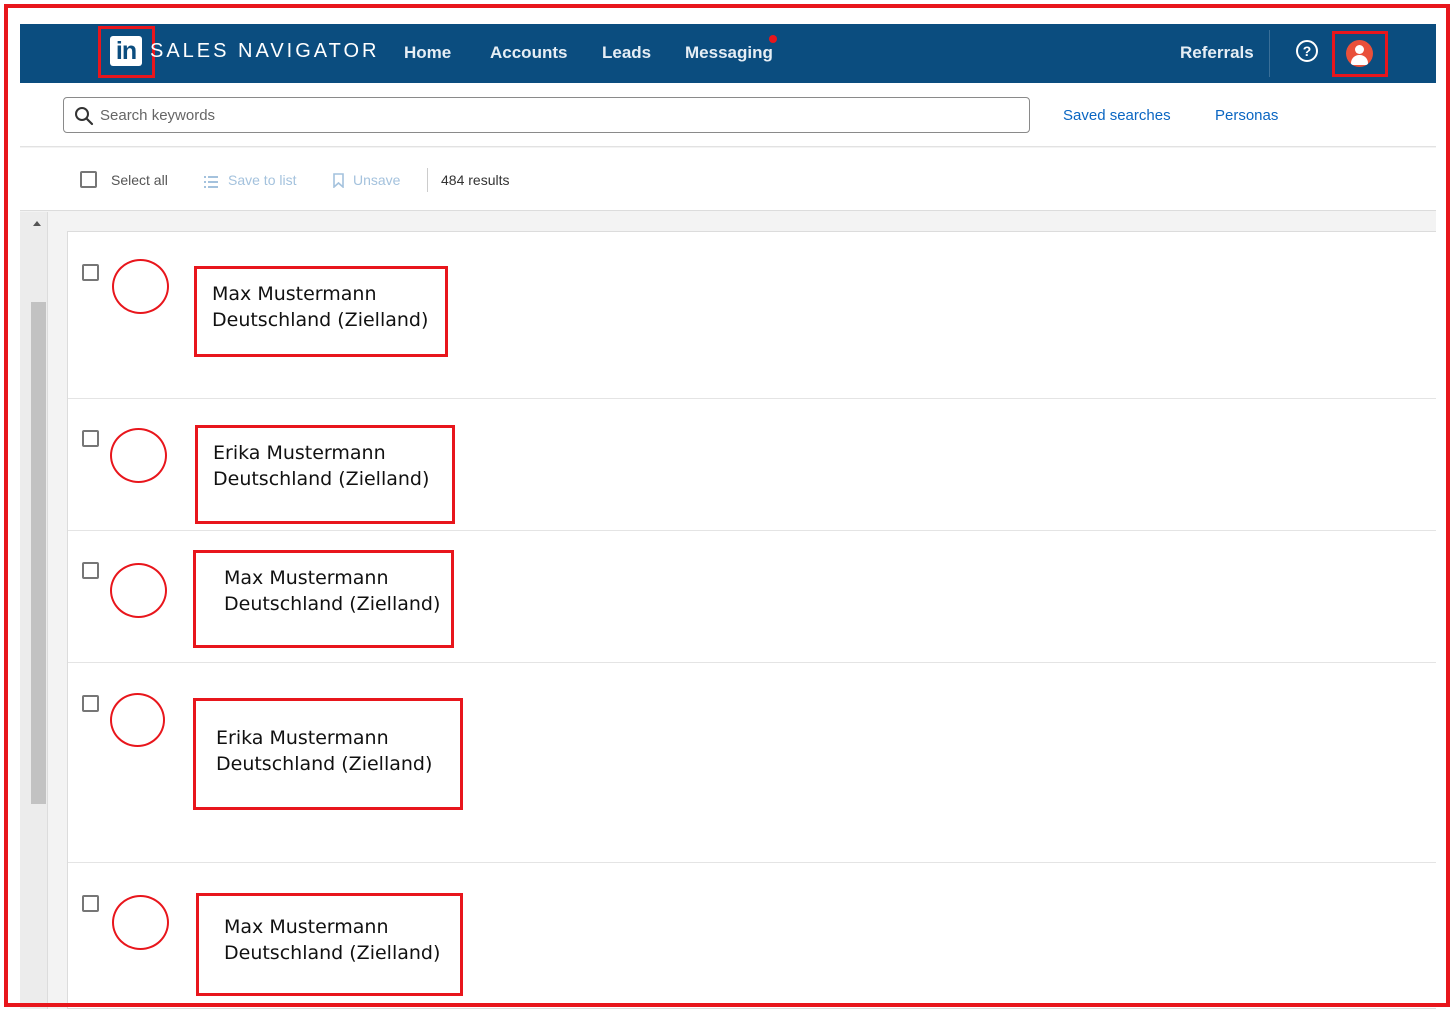 The height and width of the screenshot is (1009, 1454). I want to click on scroll-thumb, so click(38, 553).